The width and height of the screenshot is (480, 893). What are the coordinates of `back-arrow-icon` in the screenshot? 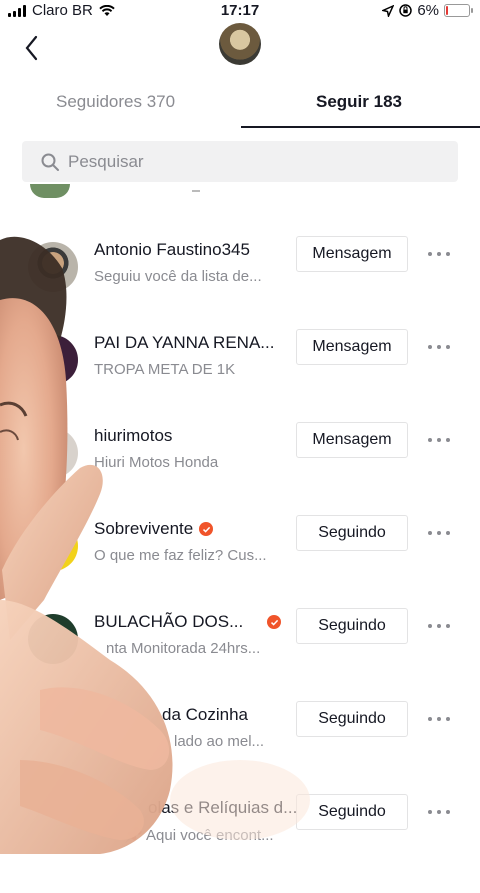 It's located at (32, 48).